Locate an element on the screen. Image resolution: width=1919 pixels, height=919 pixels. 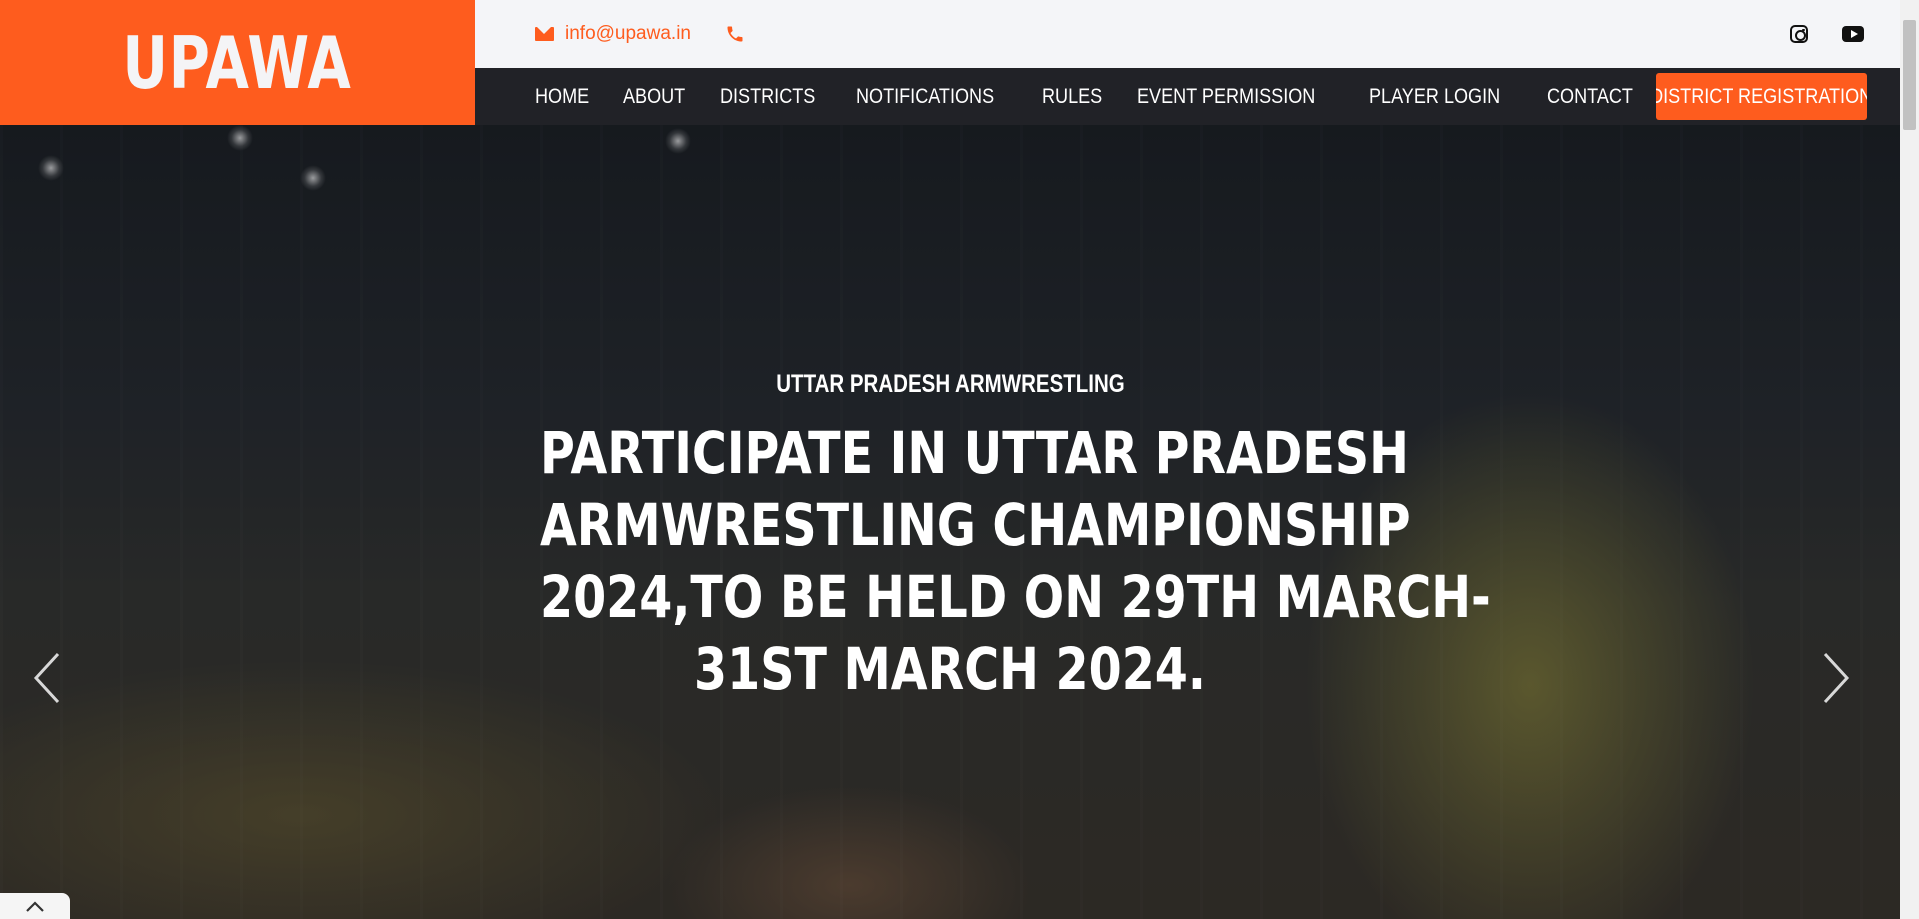
email-link: info@upawa.in is located at coordinates (613, 34).